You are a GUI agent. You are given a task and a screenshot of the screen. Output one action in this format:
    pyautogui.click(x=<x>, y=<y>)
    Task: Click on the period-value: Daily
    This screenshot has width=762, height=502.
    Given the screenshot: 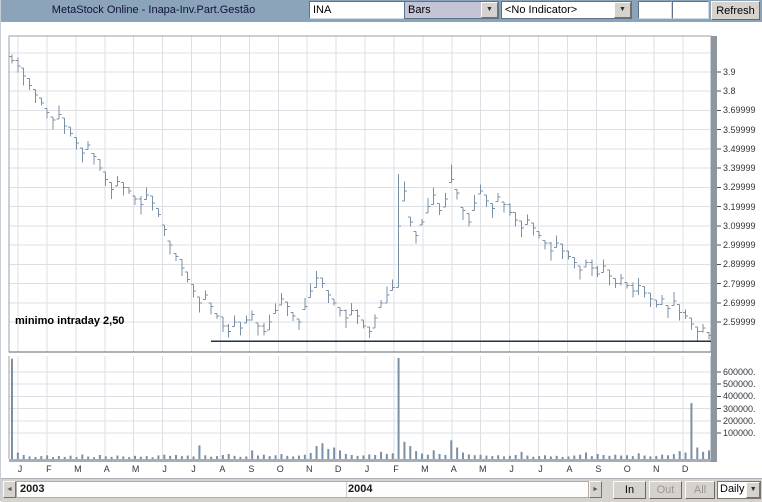 What is the action you would take?
    pyautogui.click(x=732, y=489)
    